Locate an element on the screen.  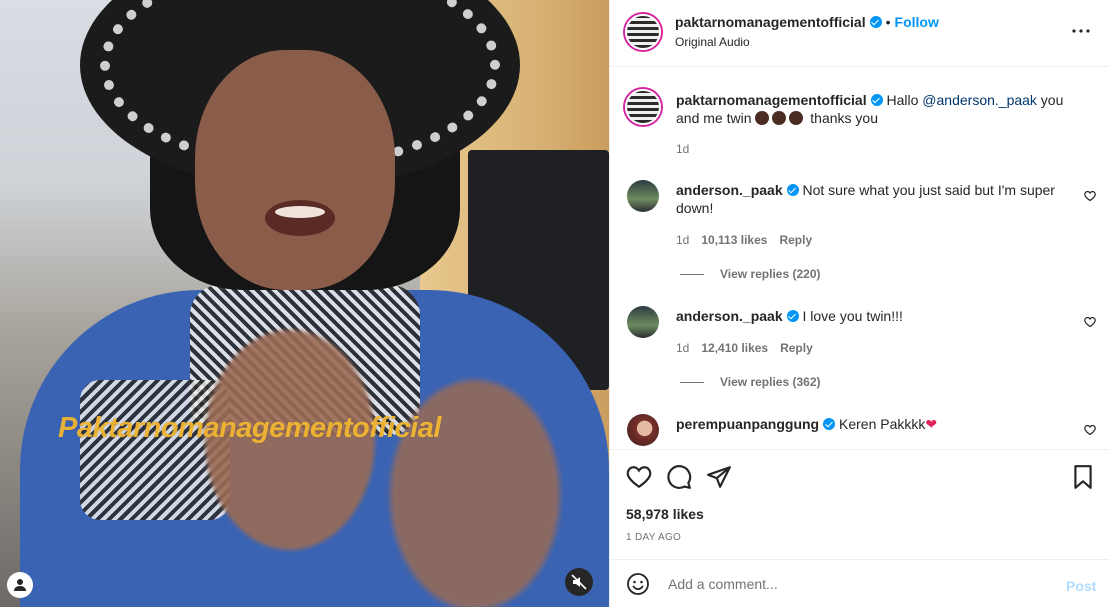
emoji-icon is located at coordinates (638, 584).